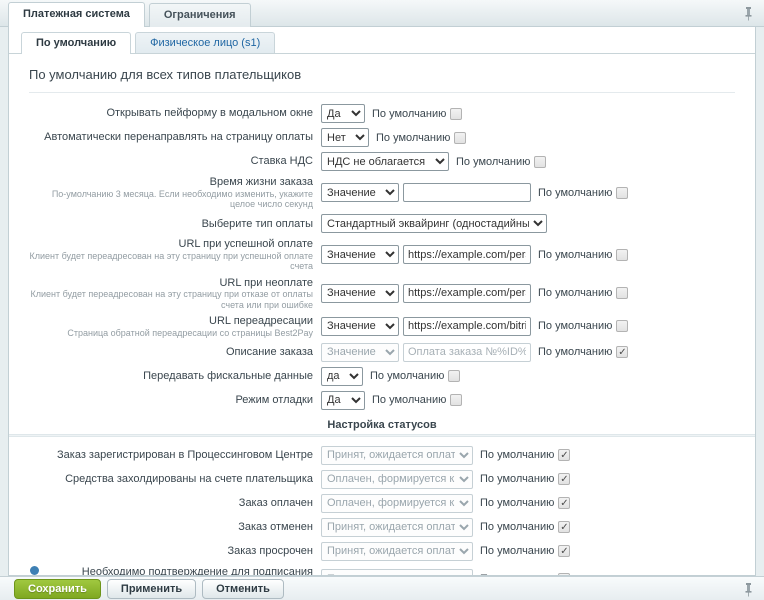 This screenshot has width=764, height=600. I want to click on main-tabs: Платежная система Ограничения, so click(382, 13).